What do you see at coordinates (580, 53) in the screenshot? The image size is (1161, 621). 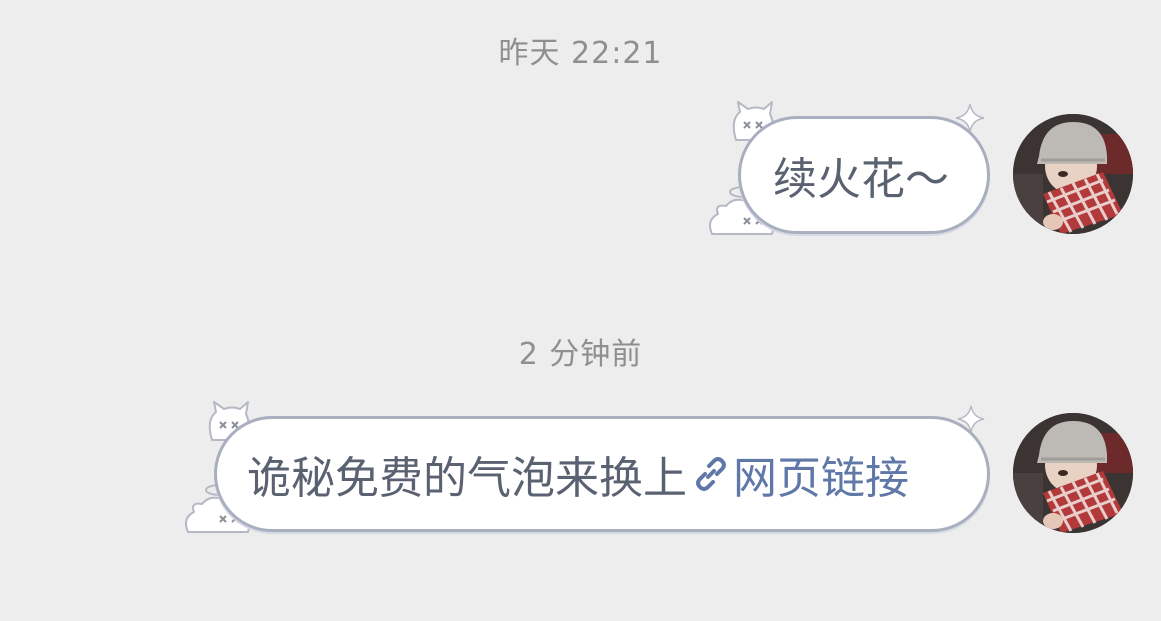 I see `timestamp-yesterday: 昨天 22:21` at bounding box center [580, 53].